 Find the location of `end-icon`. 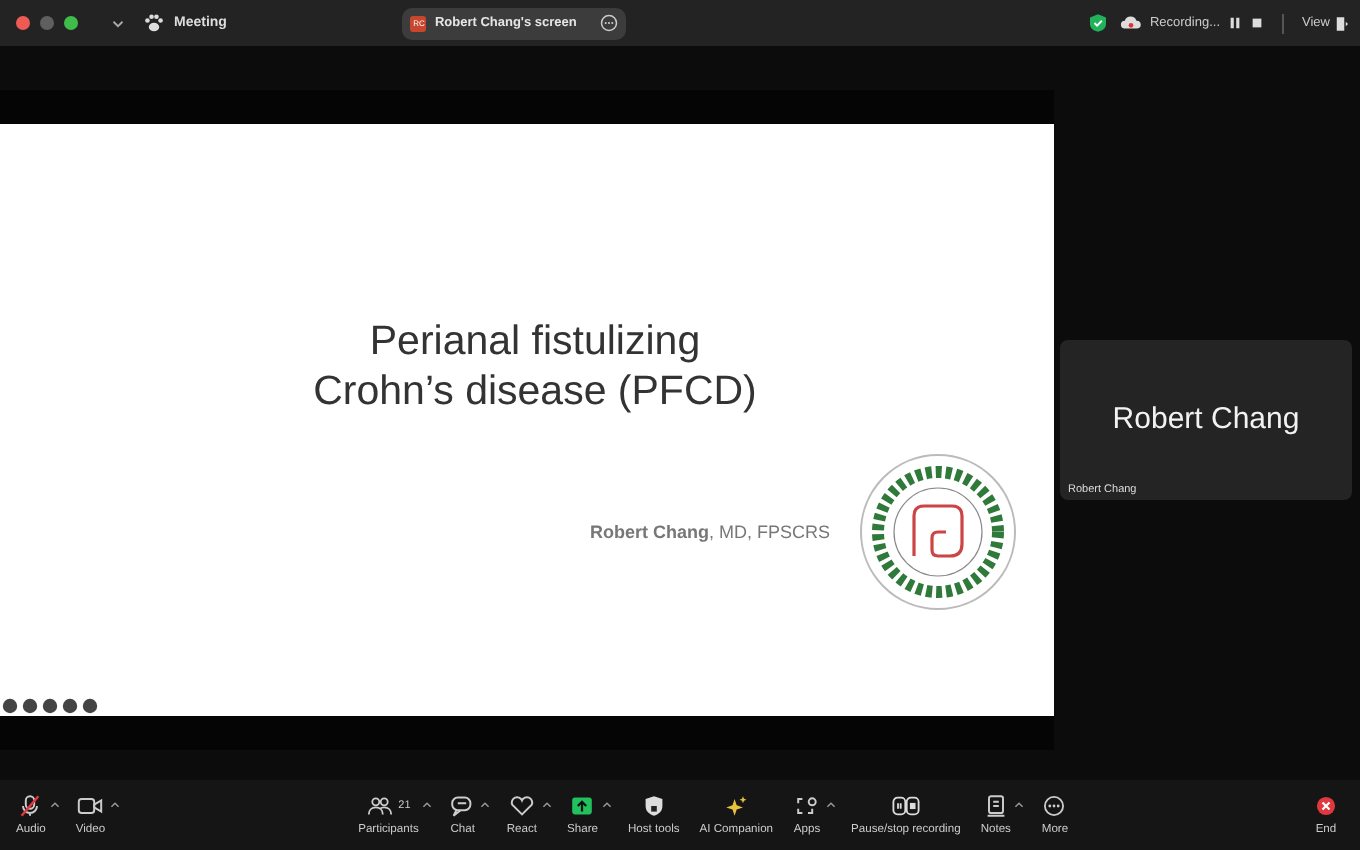

end-icon is located at coordinates (1325, 806).